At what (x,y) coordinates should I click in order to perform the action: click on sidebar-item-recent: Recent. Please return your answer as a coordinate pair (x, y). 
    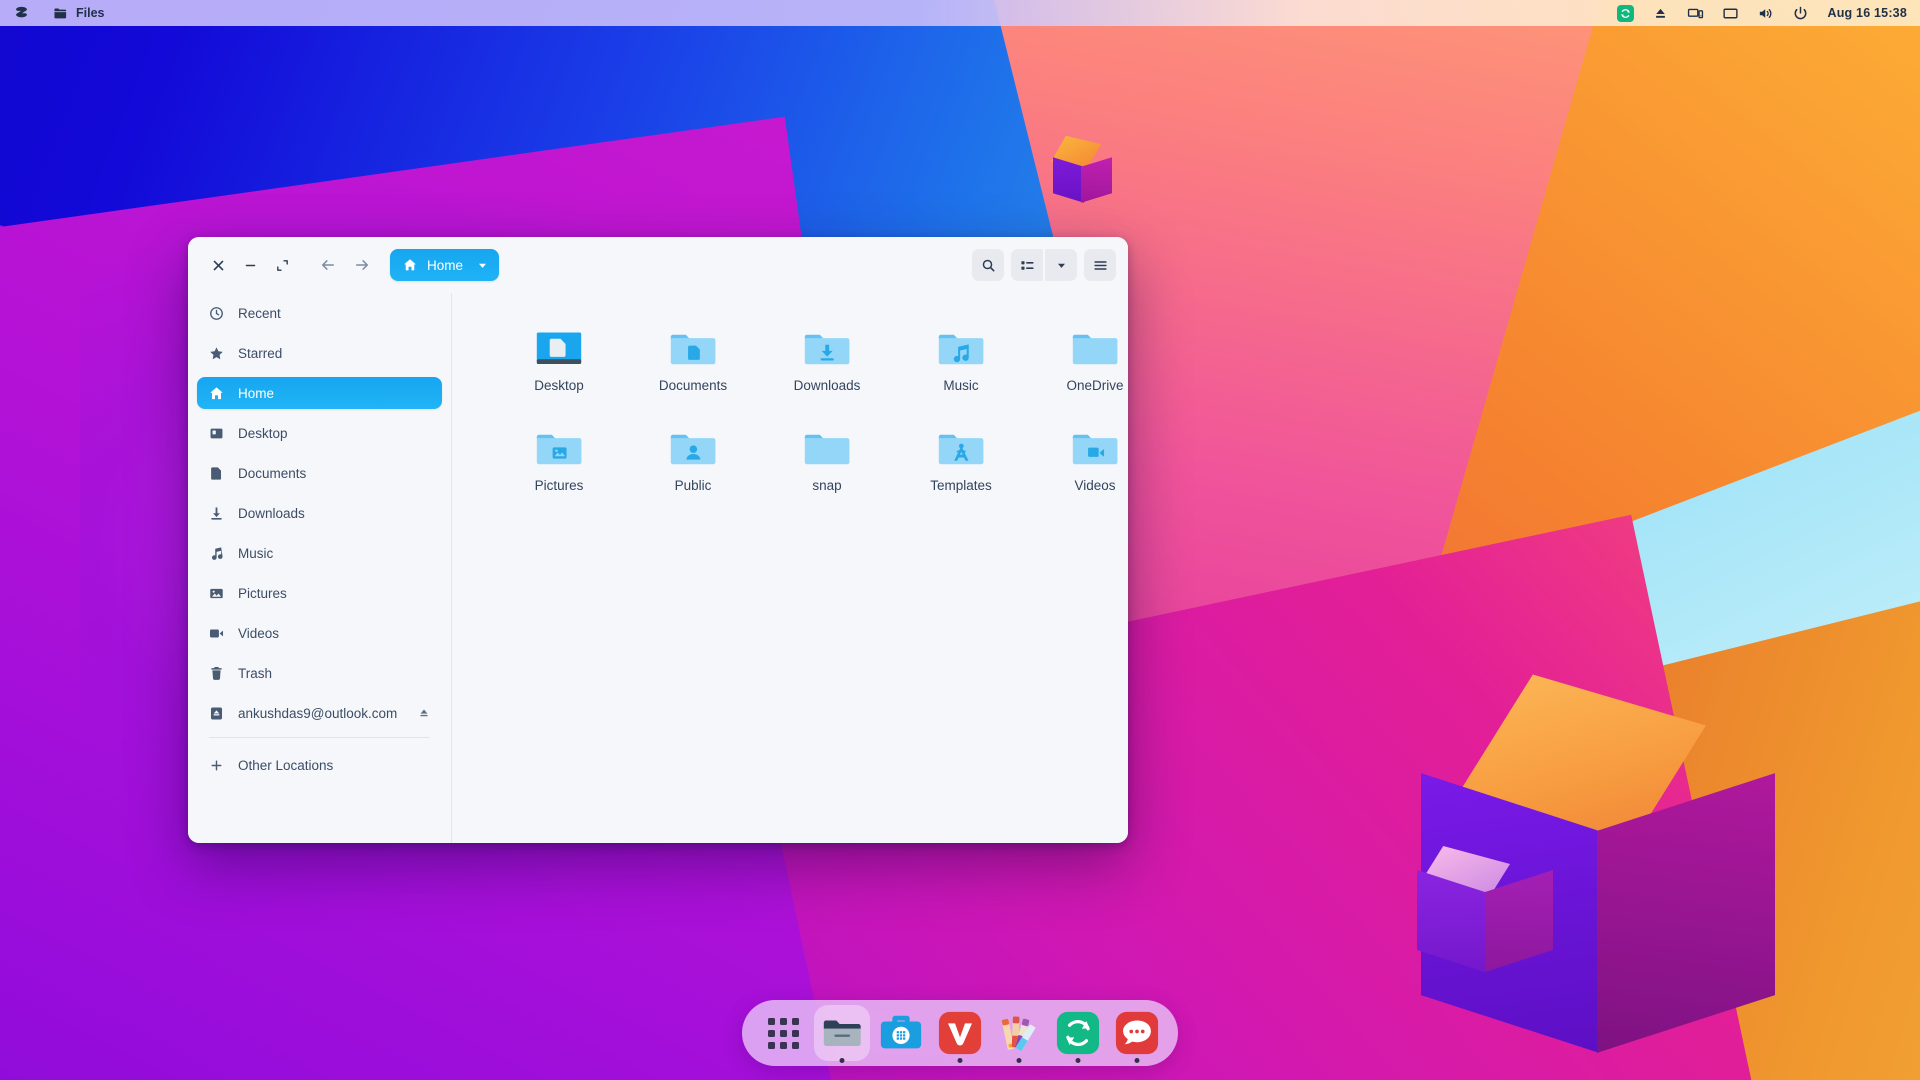
    Looking at the image, I should click on (319, 313).